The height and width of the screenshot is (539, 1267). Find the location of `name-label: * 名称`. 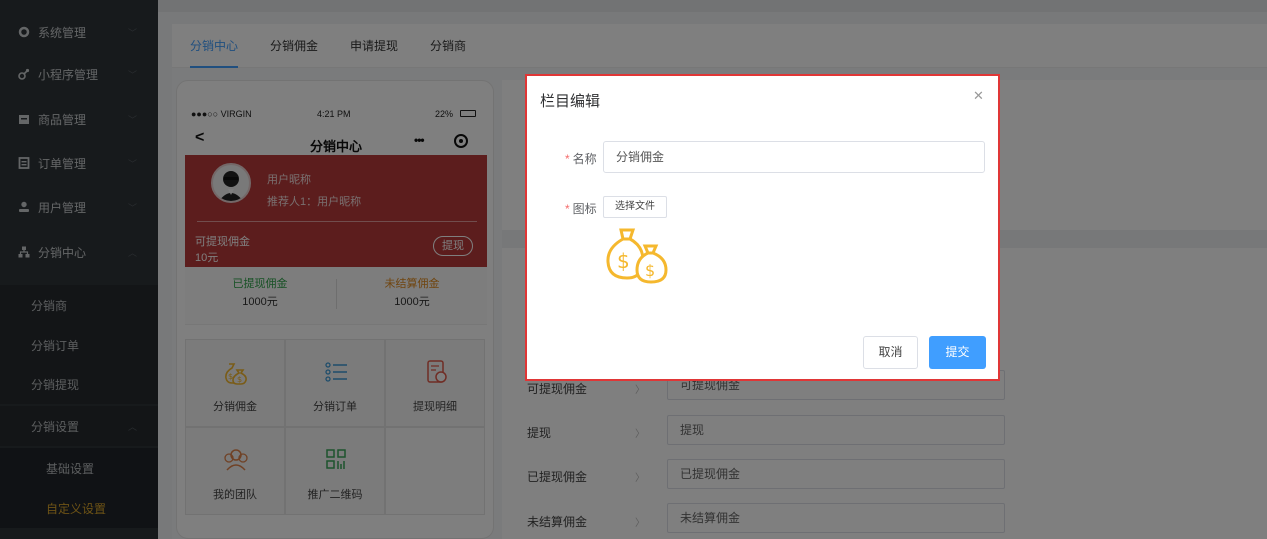

name-label: * 名称 is located at coordinates (581, 158).